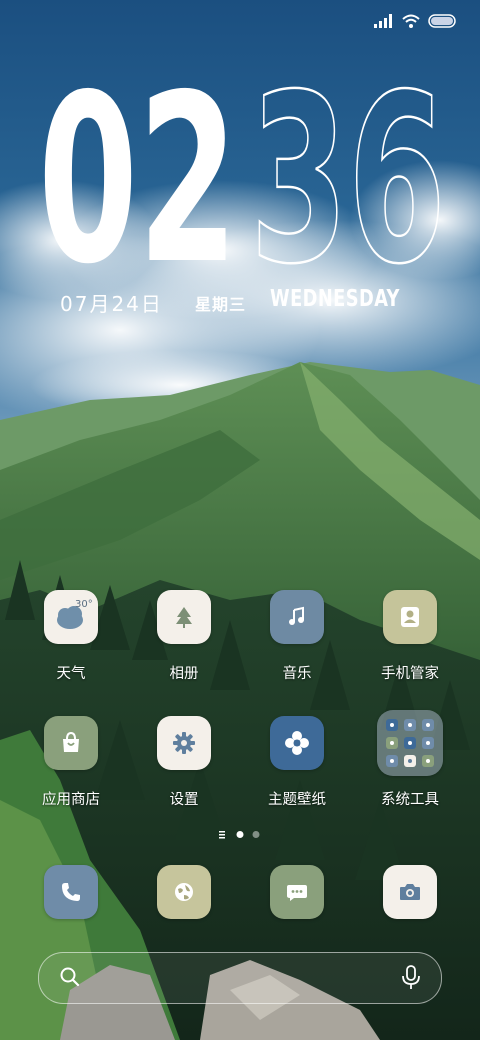  I want to click on app-label: 主题壁纸, so click(297, 800).